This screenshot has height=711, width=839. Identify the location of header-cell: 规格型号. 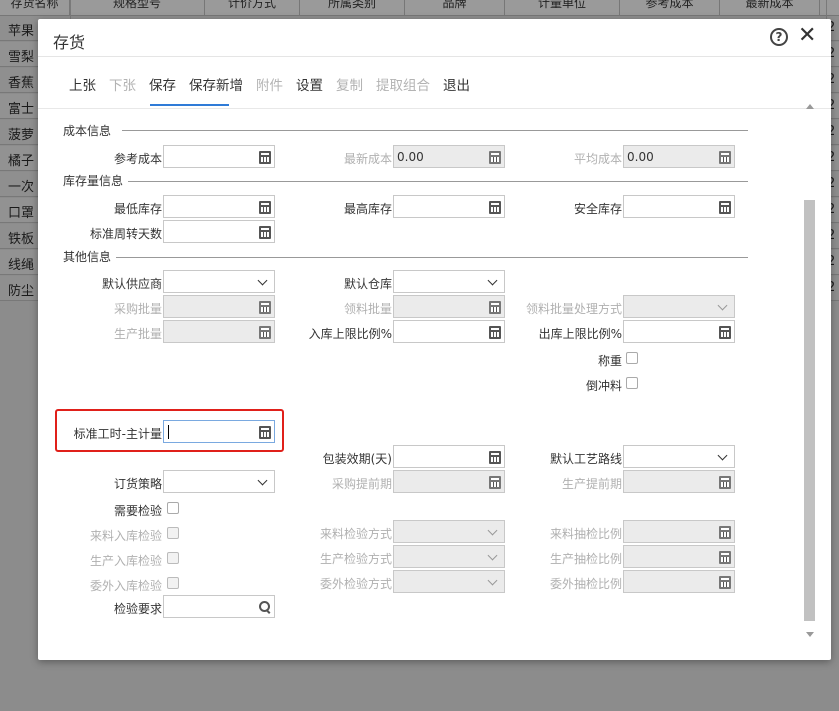
(137, 8).